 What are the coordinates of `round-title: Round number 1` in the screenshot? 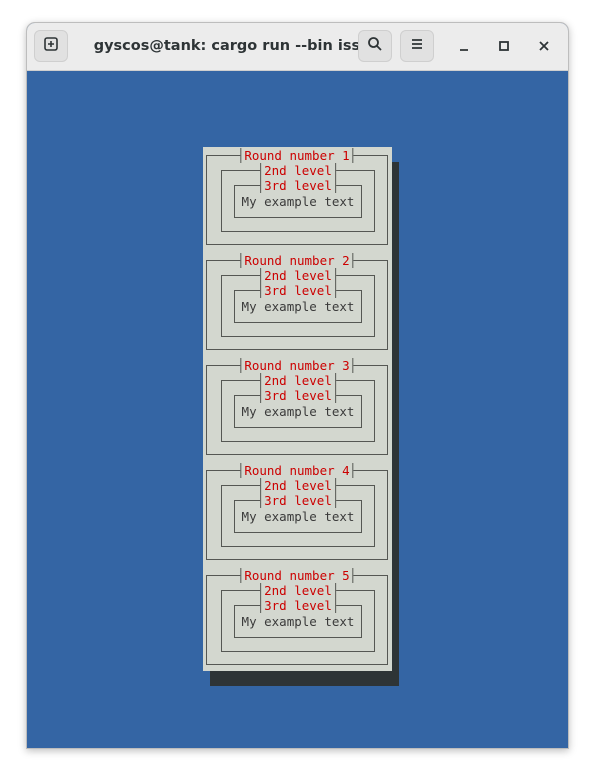 It's located at (297, 155).